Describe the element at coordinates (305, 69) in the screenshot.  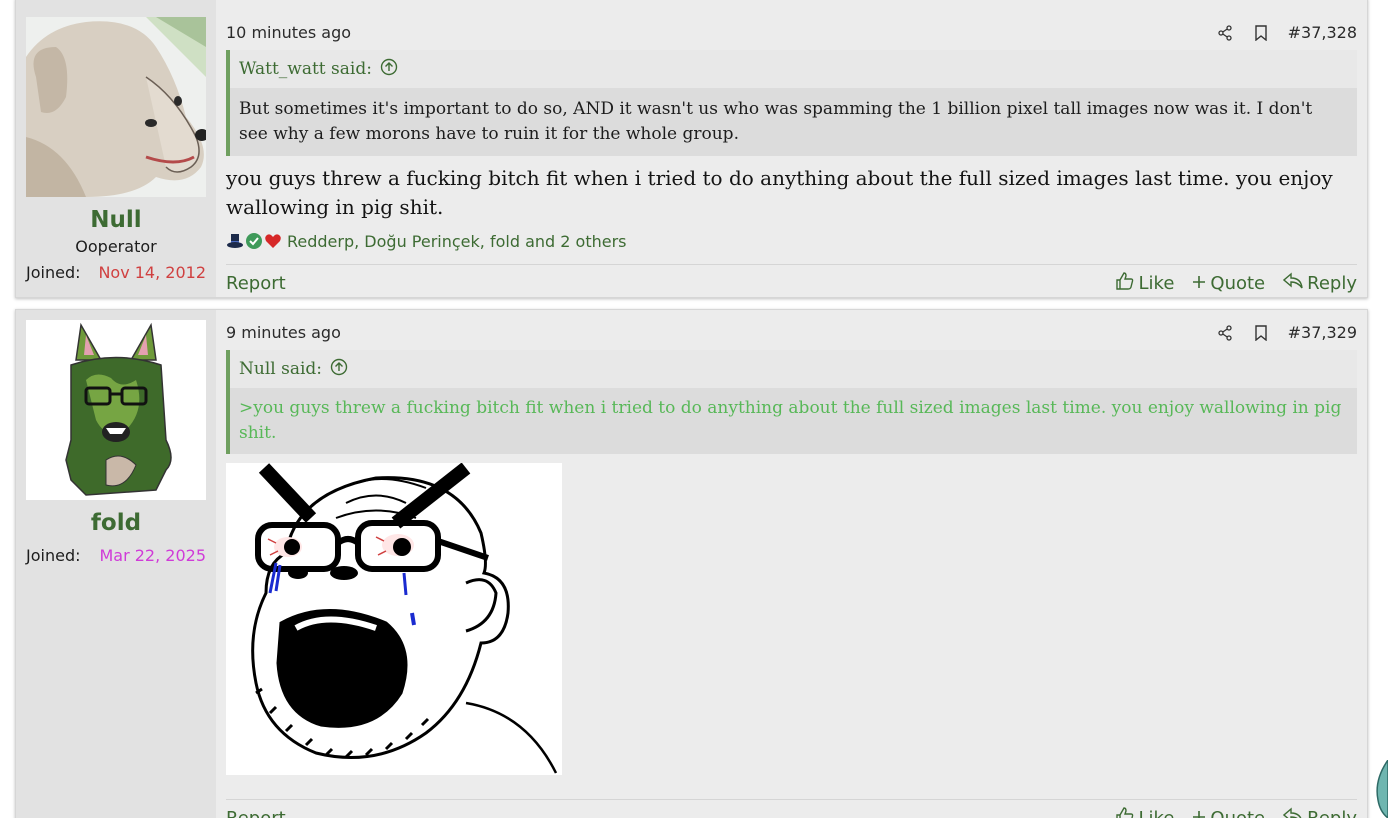
I see `quote-author: Watt_watt said:` at that location.